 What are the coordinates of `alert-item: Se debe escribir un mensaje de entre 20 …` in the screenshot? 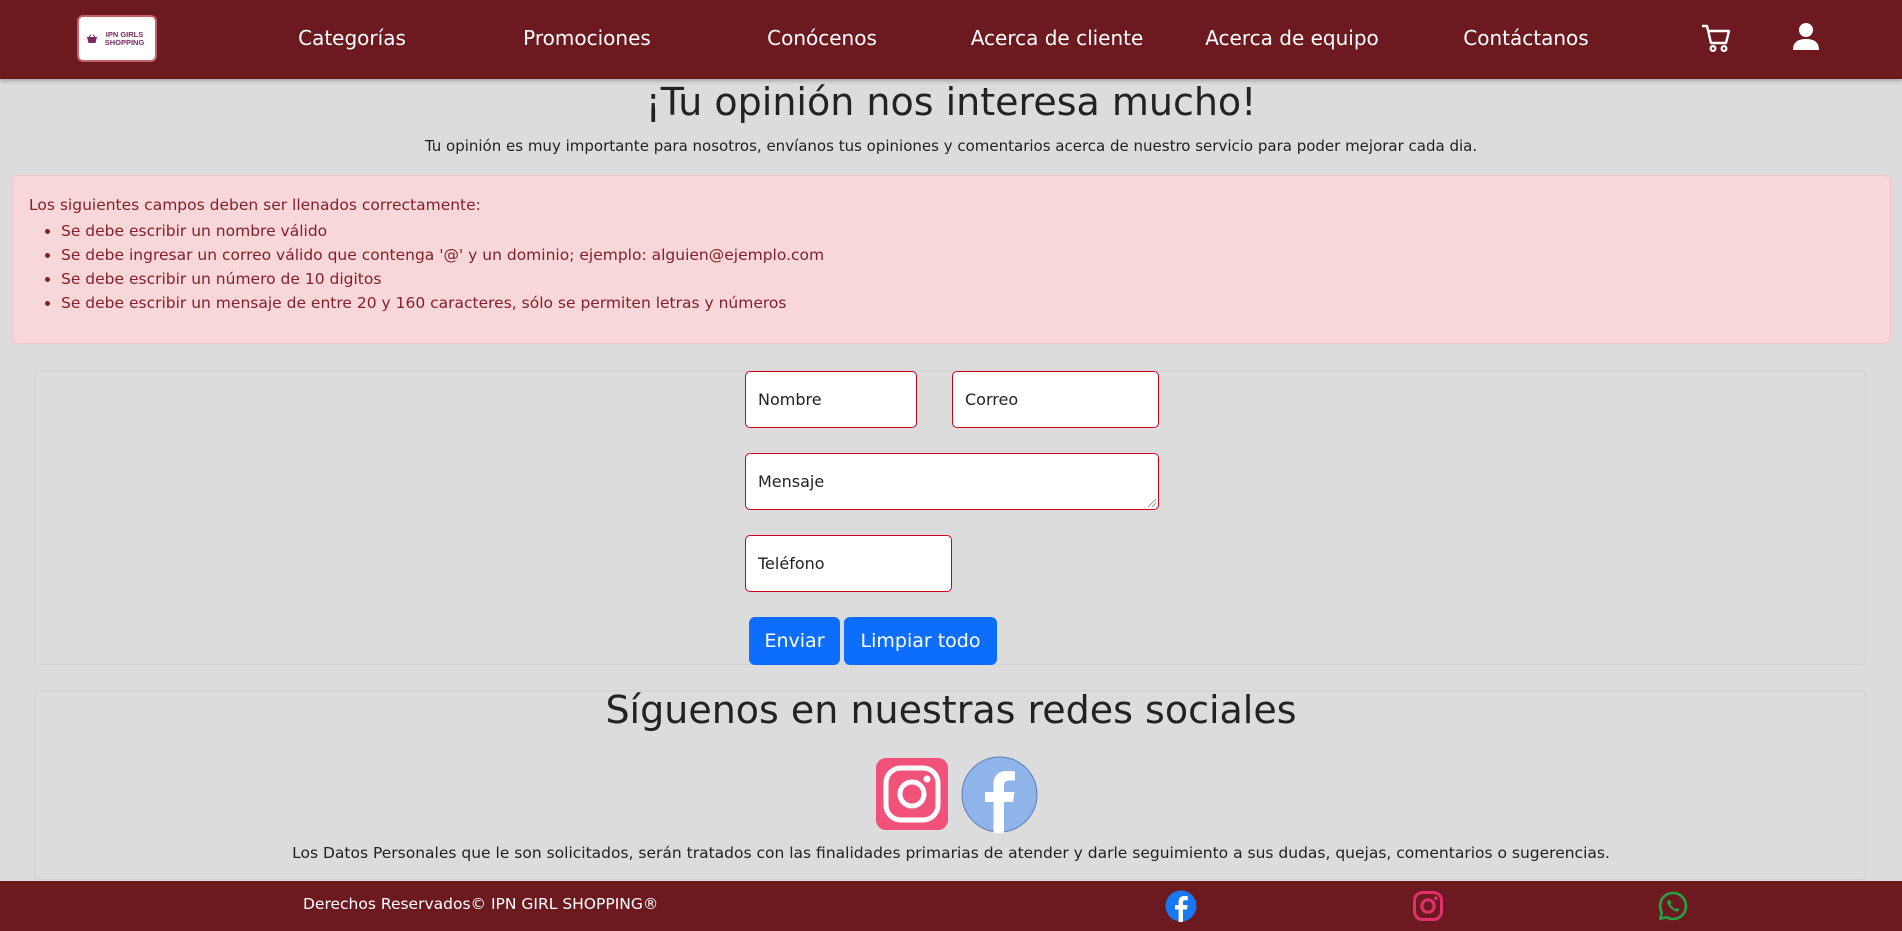 It's located at (967, 303).